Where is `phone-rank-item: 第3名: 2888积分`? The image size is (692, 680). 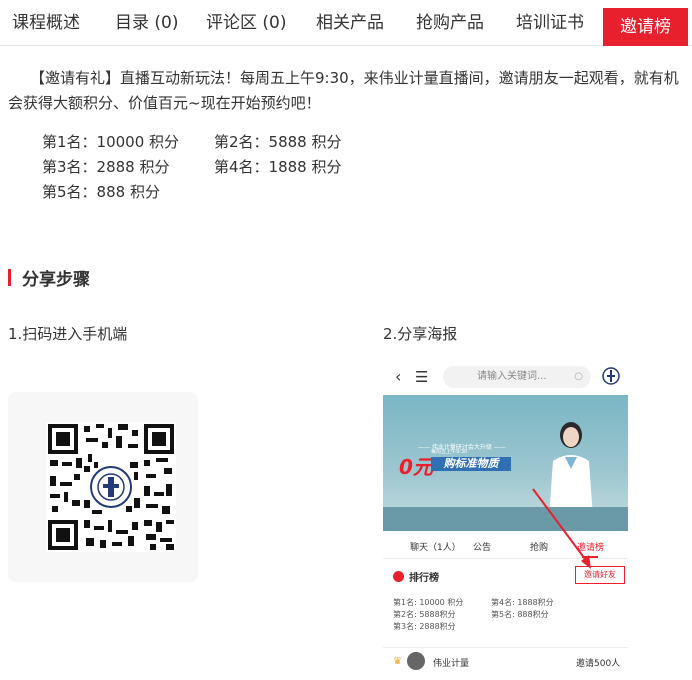
phone-rank-item: 第3名: 2888积分 is located at coordinates (424, 626).